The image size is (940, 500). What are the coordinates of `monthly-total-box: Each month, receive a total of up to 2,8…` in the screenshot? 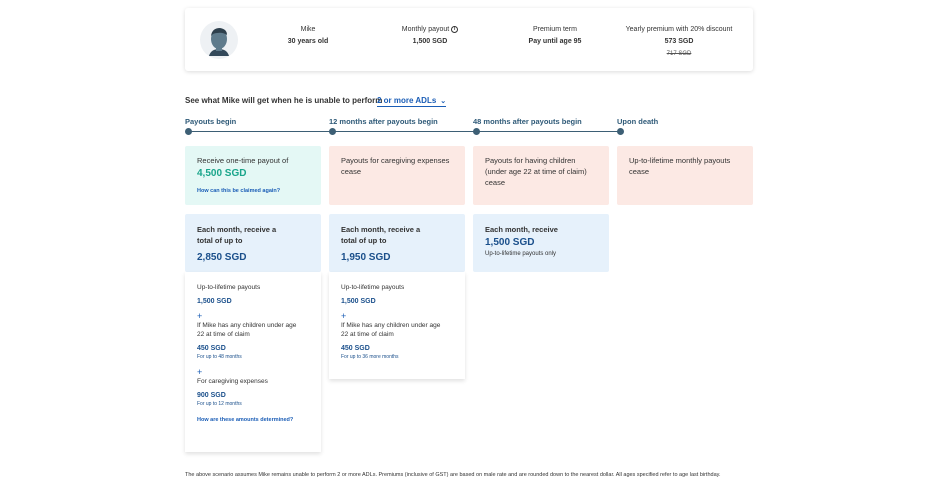 It's located at (253, 243).